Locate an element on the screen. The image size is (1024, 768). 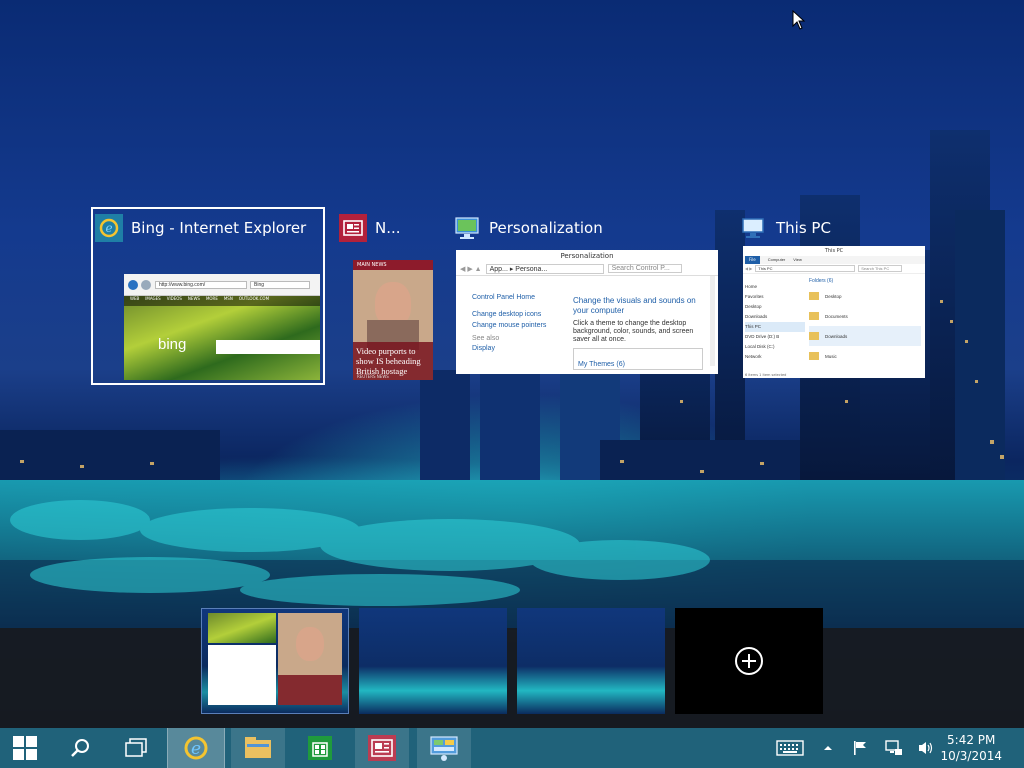
taskbar-control-panel is located at coordinates (444, 748).